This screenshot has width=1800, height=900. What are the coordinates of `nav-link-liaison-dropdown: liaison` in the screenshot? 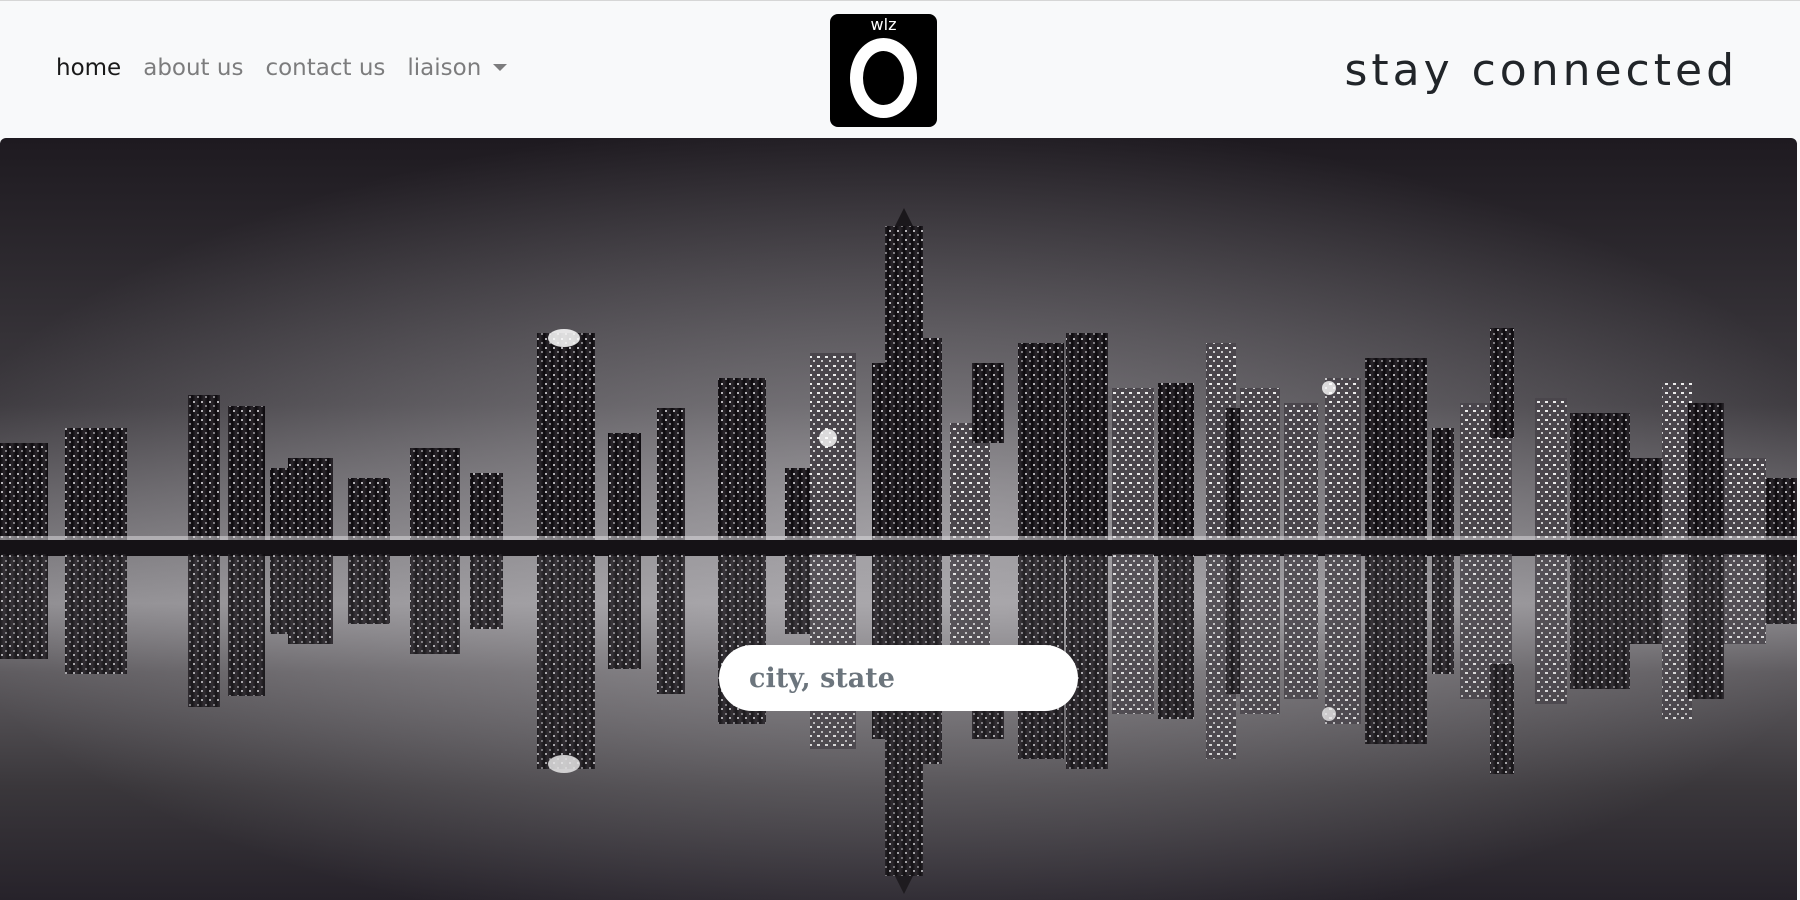 It's located at (457, 68).